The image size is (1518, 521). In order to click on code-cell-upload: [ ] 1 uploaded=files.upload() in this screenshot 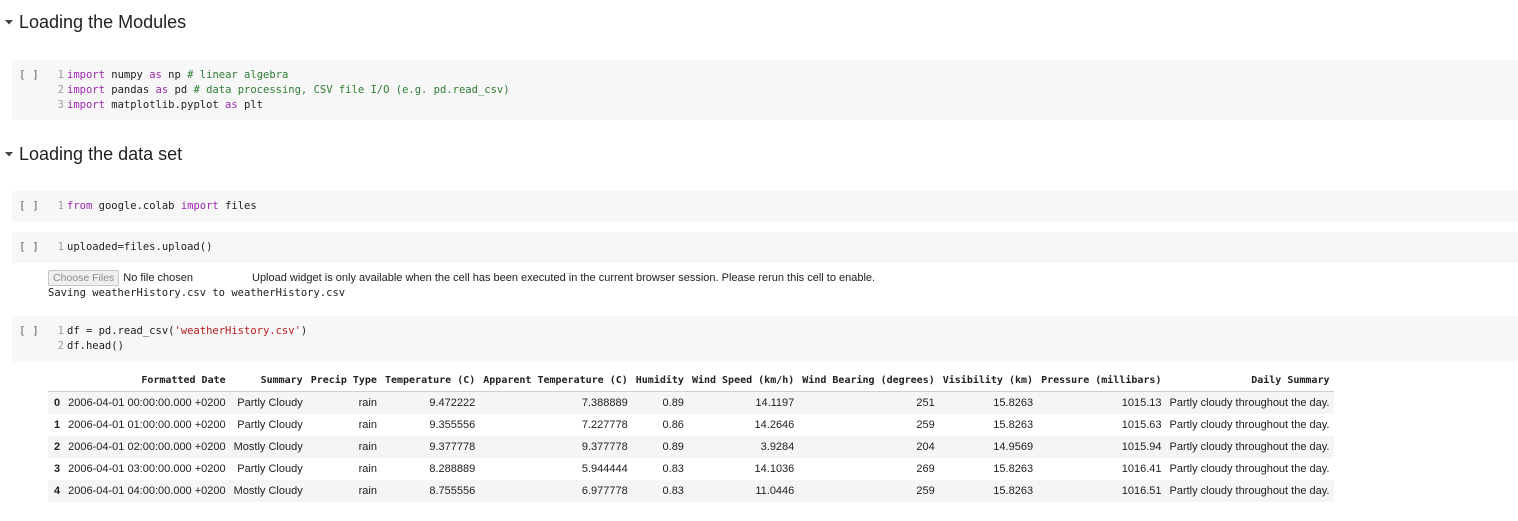, I will do `click(765, 247)`.